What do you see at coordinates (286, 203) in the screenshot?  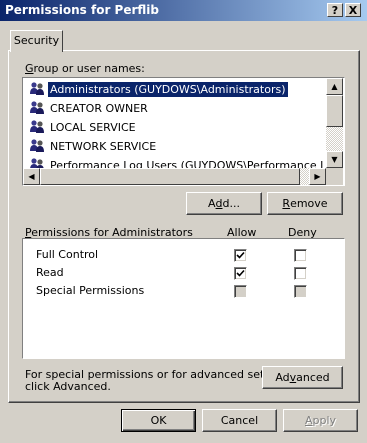 I see `remove-label-mnemonic: R` at bounding box center [286, 203].